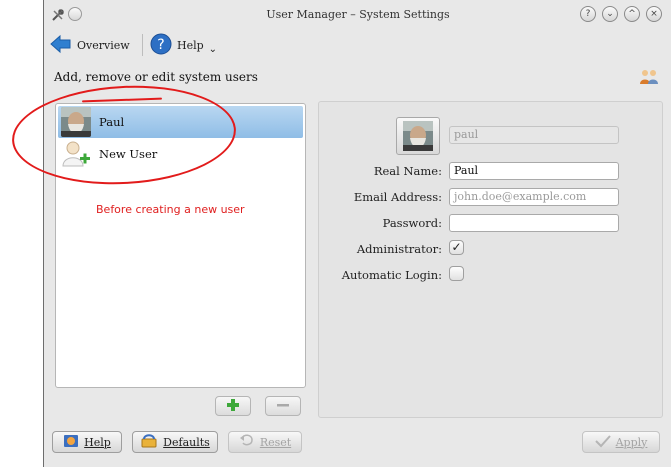 The height and width of the screenshot is (467, 671). What do you see at coordinates (397, 197) in the screenshot?
I see `email-label: Email Address:` at bounding box center [397, 197].